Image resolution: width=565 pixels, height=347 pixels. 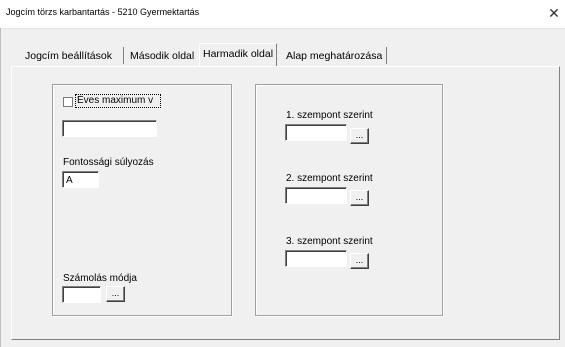 What do you see at coordinates (0, 187) in the screenshot?
I see `window-border` at bounding box center [0, 187].